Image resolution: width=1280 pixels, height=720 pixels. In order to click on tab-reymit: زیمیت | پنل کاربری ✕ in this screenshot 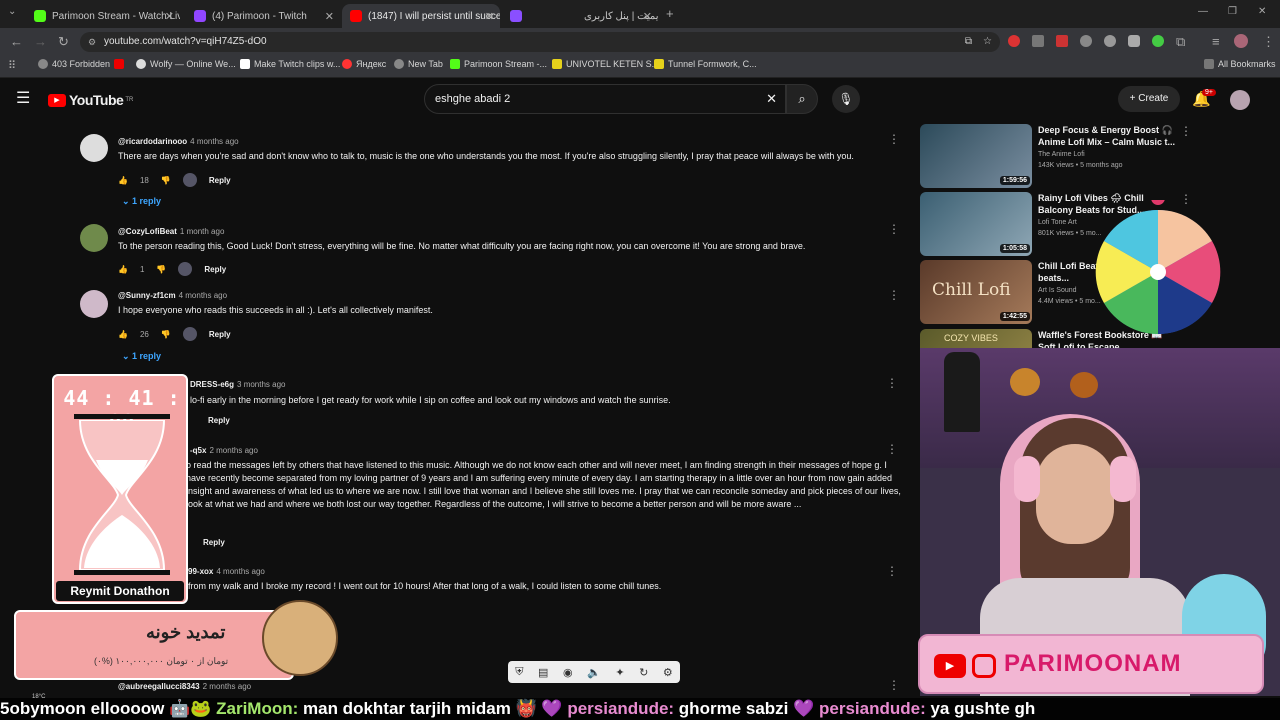, I will do `click(580, 16)`.